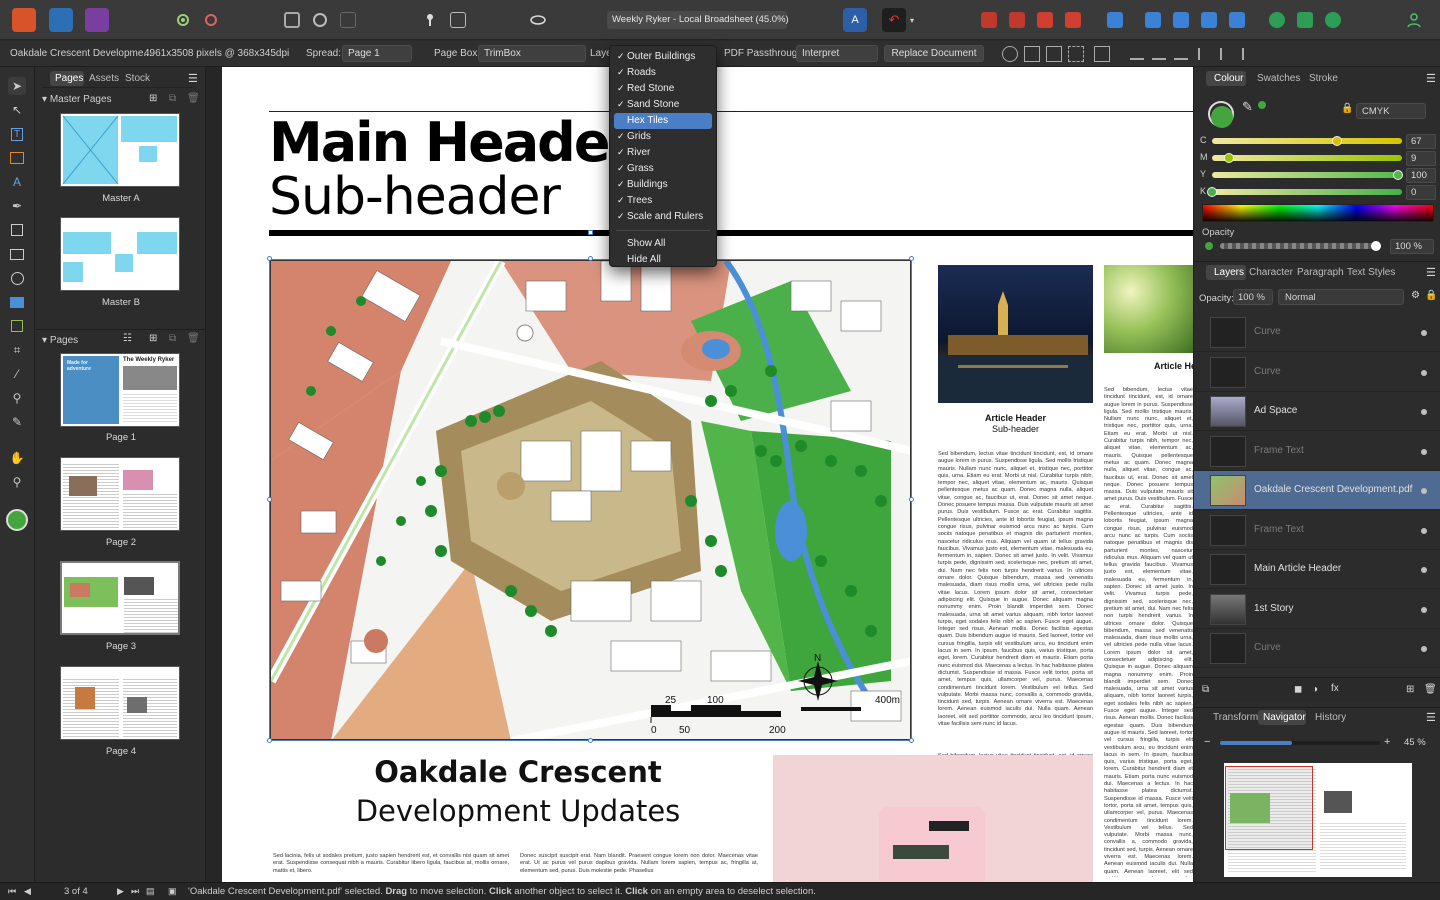 This screenshot has height=900, width=1440. What do you see at coordinates (27, 891) in the screenshot?
I see `prev-page-icon: ◀` at bounding box center [27, 891].